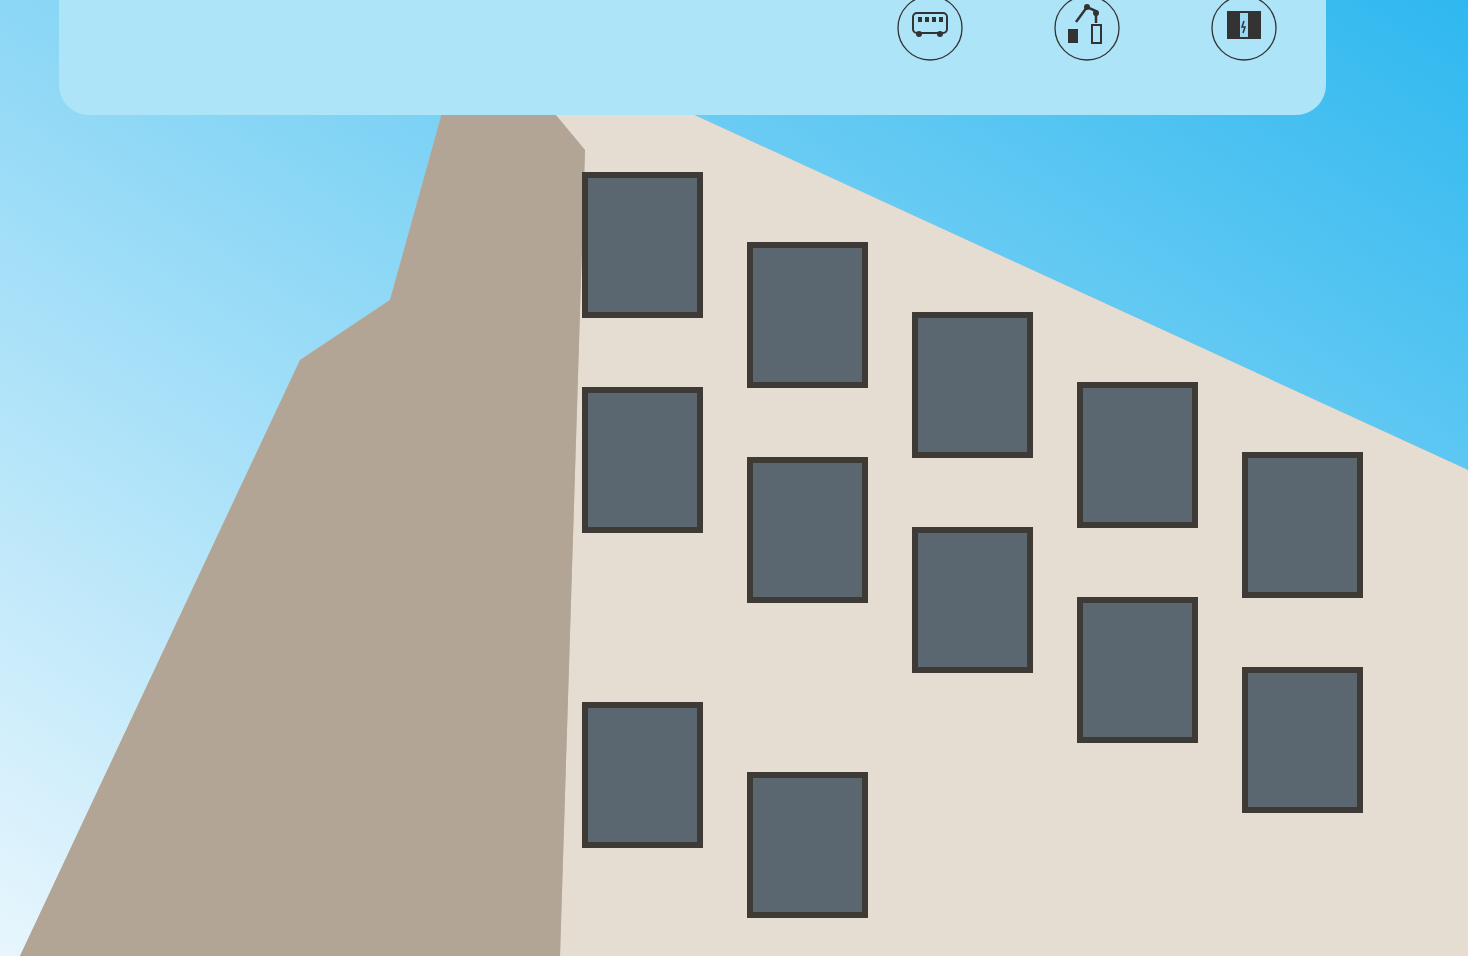  What do you see at coordinates (1244, 30) in the screenshot?
I see `cabinet-icon` at bounding box center [1244, 30].